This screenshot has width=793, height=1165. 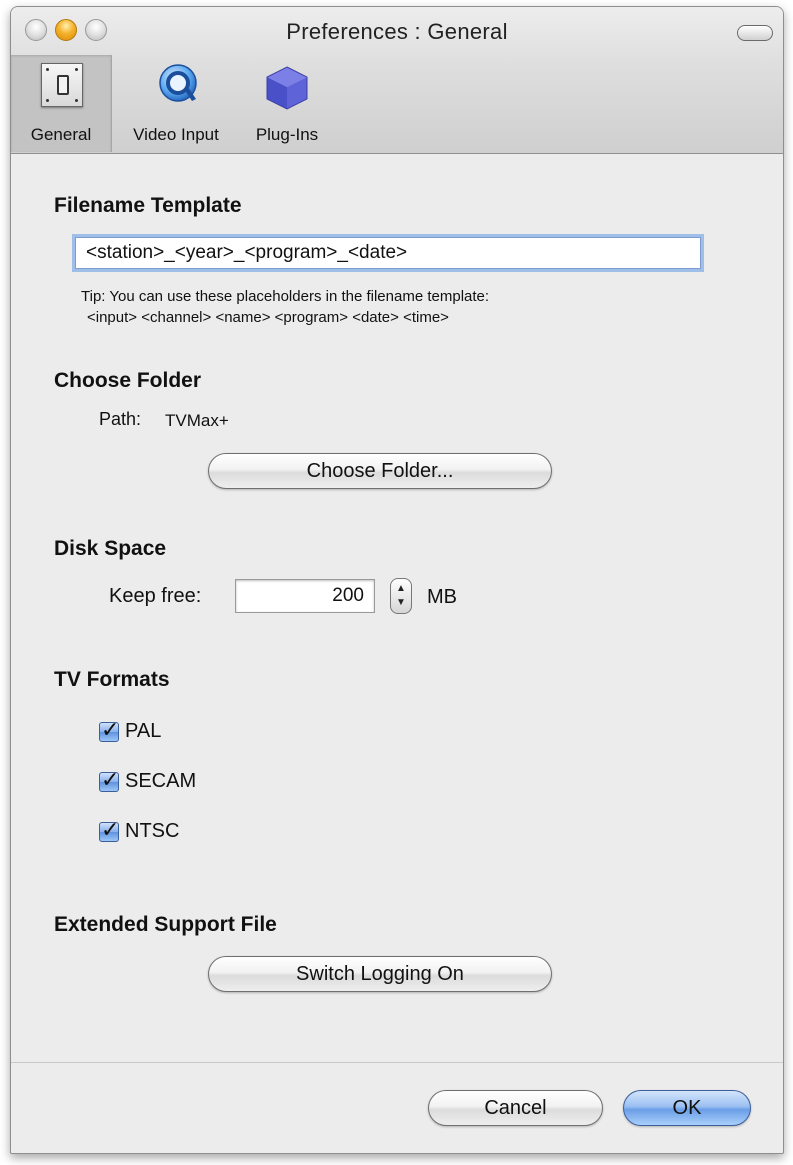 I want to click on checkbox-label: SECAM, so click(x=161, y=781).